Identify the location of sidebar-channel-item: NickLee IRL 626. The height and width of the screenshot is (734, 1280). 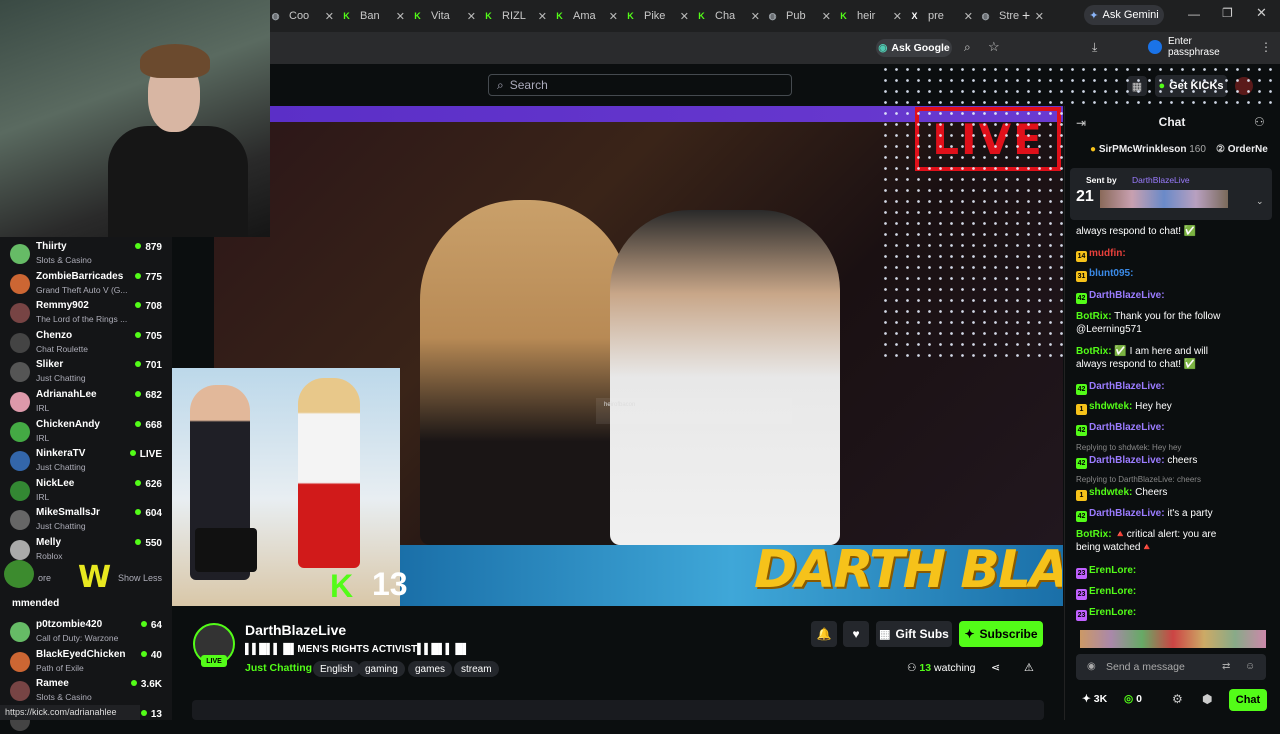
(86, 489).